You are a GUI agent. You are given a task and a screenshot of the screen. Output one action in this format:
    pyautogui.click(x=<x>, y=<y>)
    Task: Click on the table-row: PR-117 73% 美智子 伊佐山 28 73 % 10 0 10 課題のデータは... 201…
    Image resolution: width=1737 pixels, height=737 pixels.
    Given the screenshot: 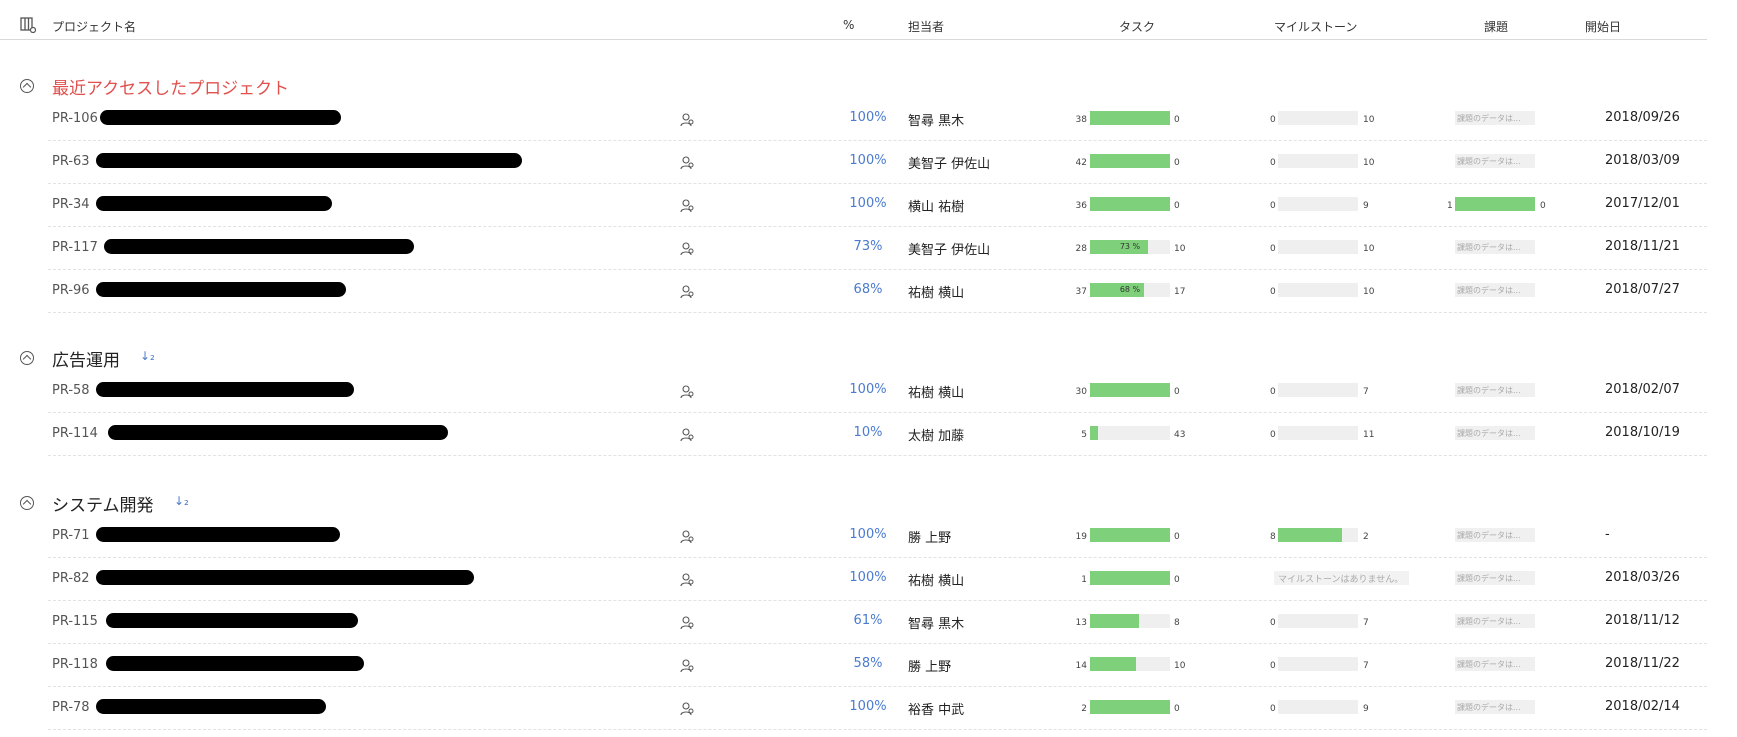 What is the action you would take?
    pyautogui.click(x=877, y=248)
    